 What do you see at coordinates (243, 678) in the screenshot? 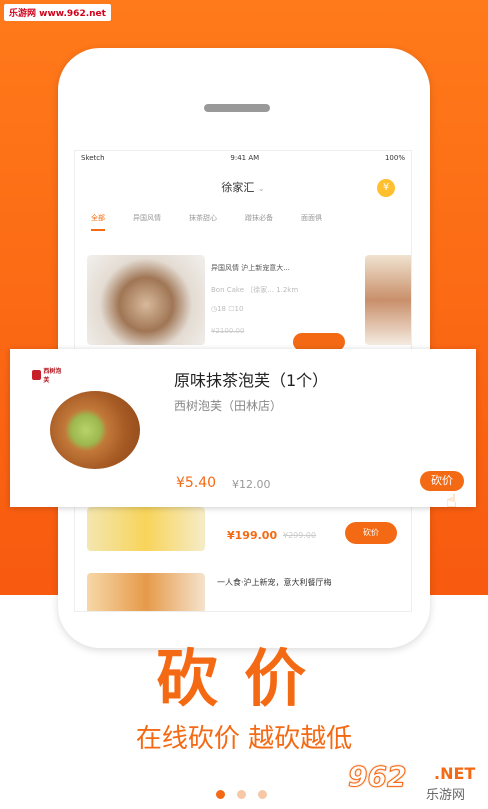
I see `hero-title: 砍价` at bounding box center [243, 678].